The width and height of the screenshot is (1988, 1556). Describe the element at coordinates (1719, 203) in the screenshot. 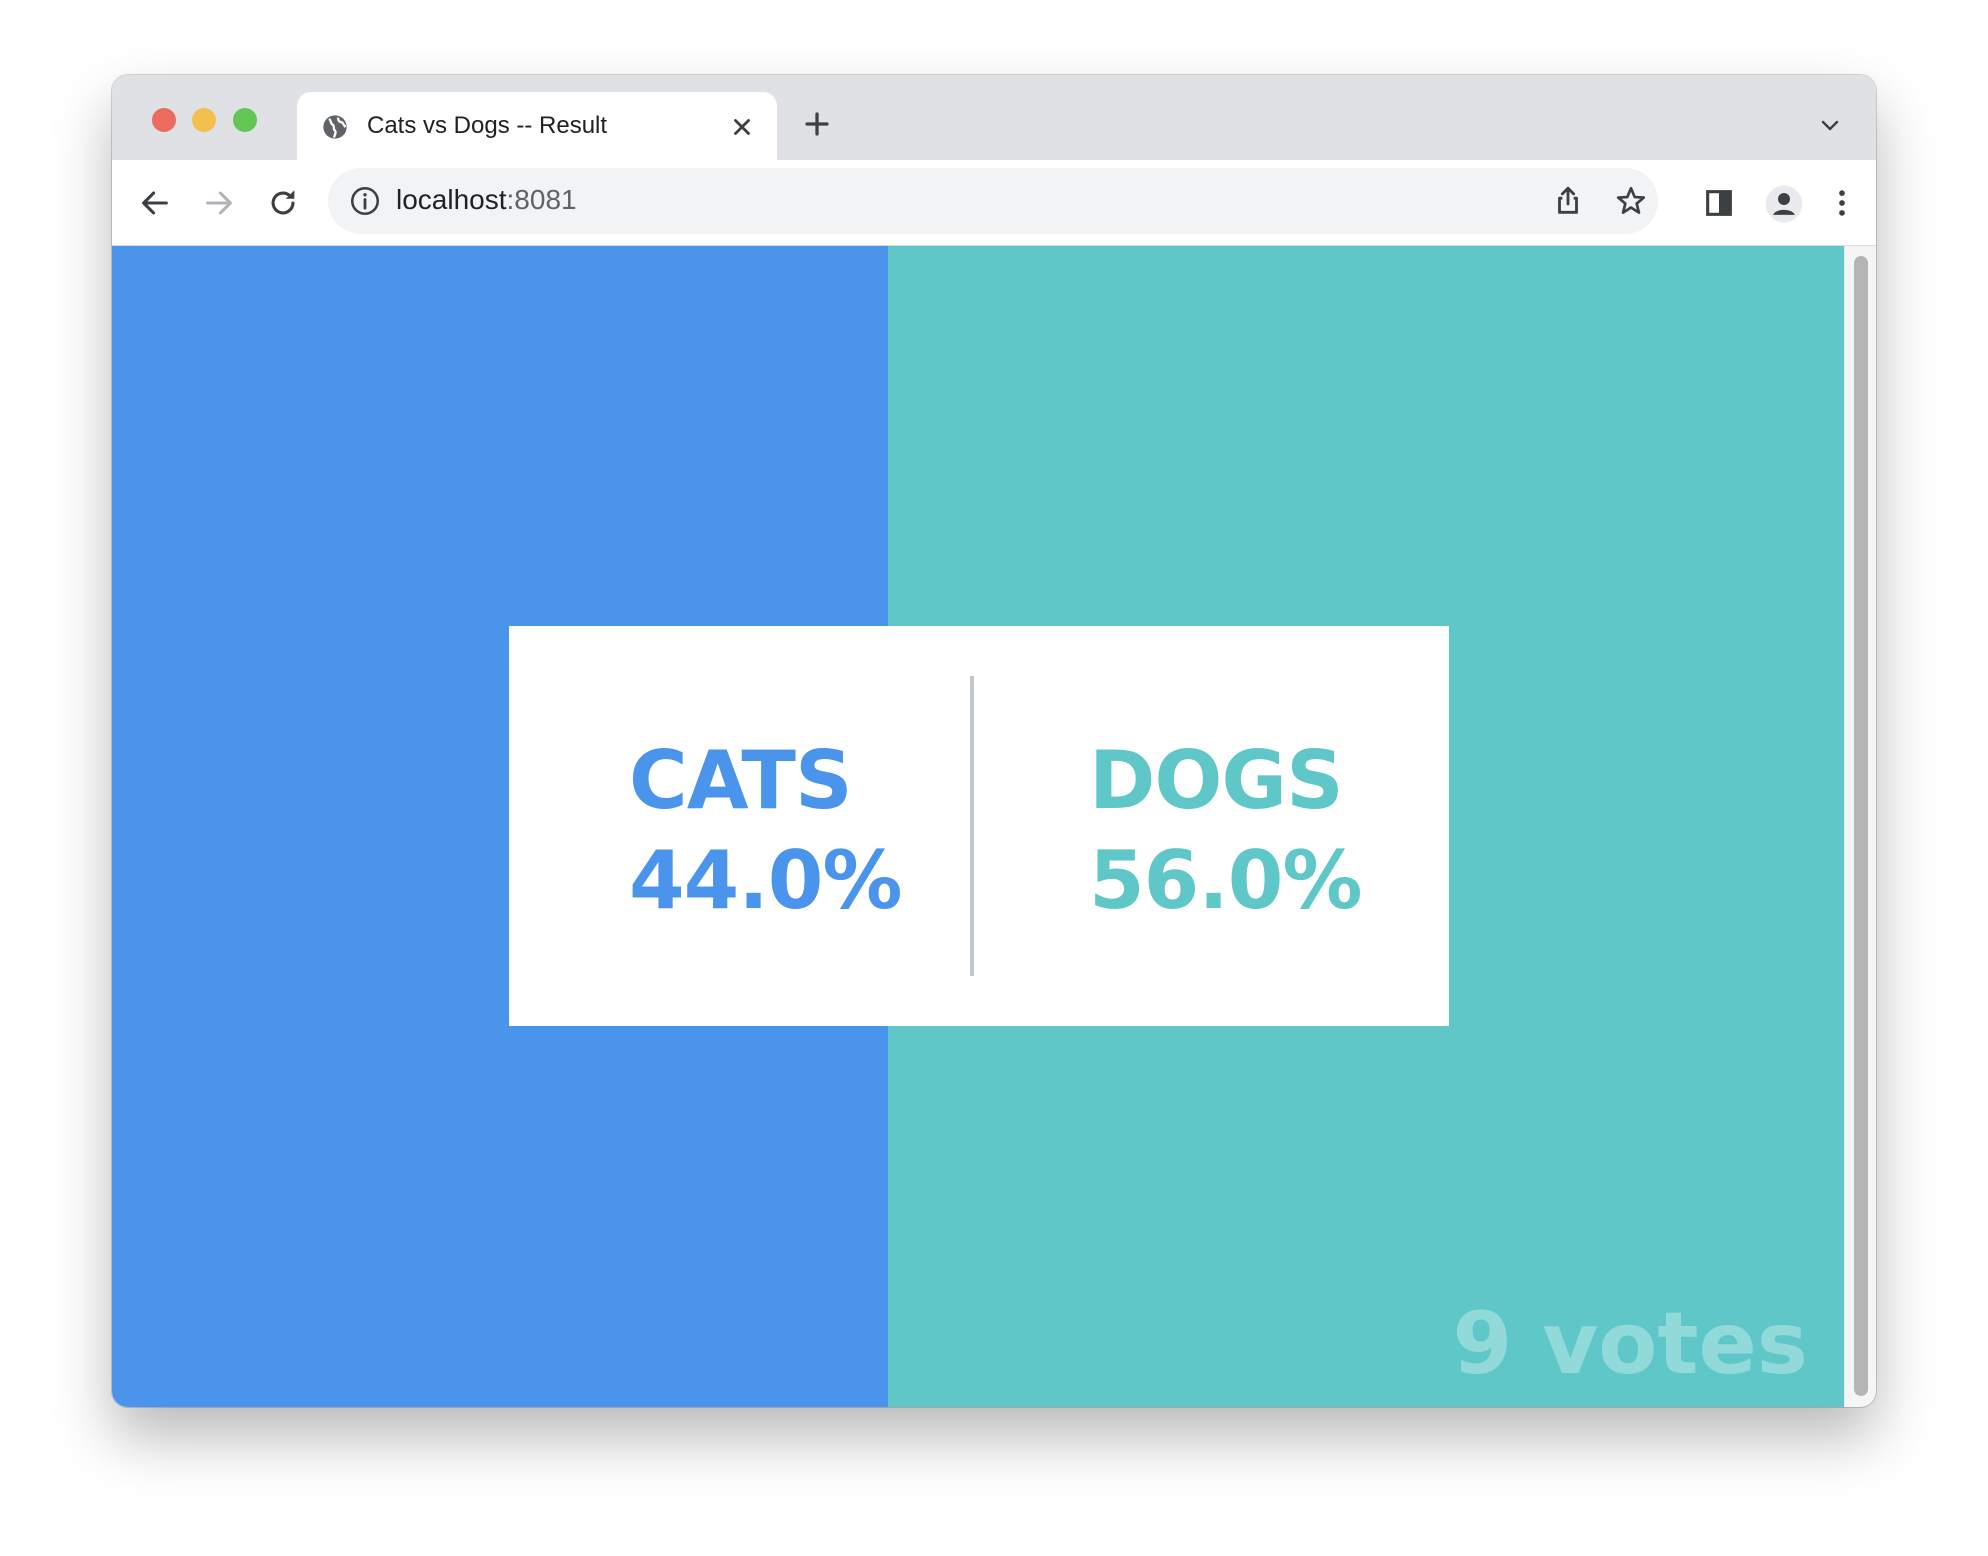

I see `side-panel-icon` at that location.